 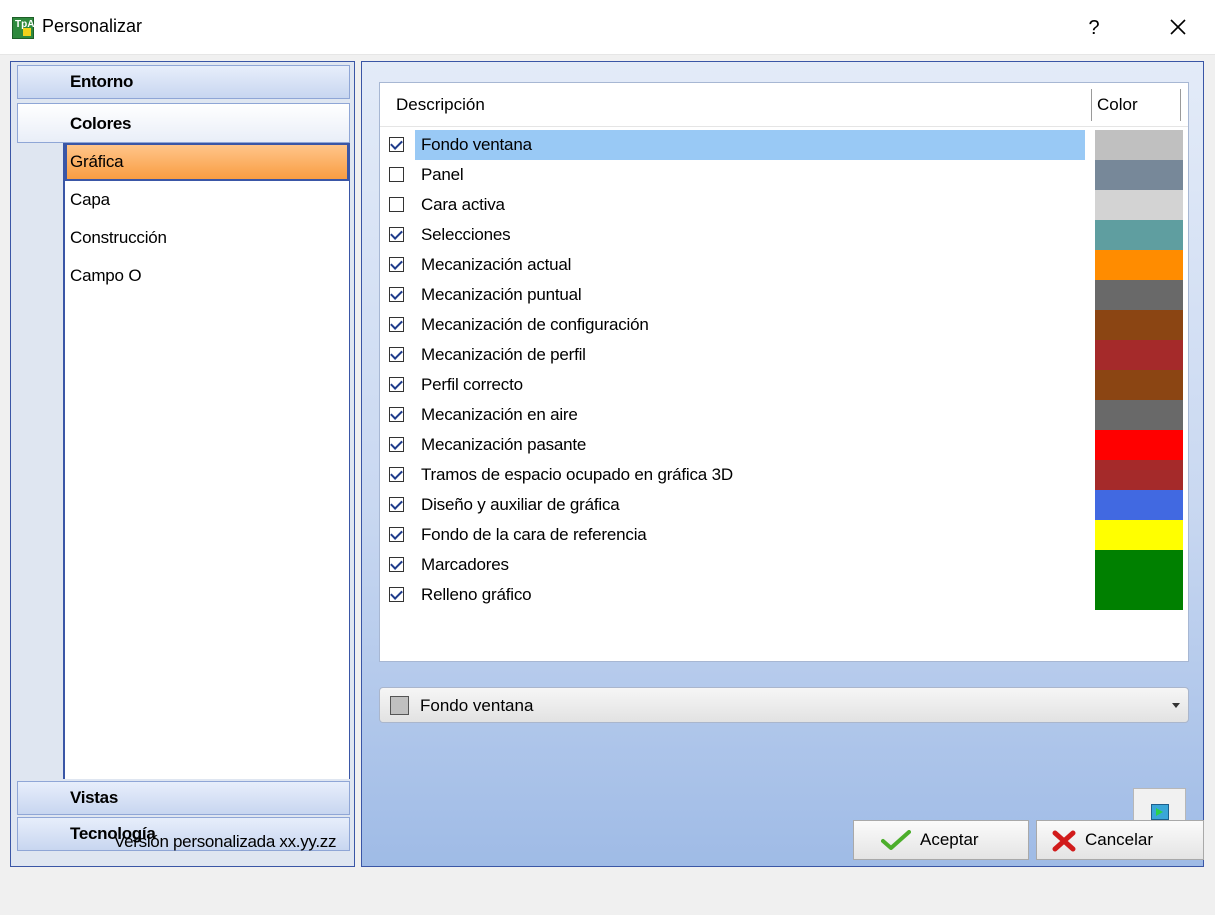 I want to click on accept-button: Aceptar, so click(x=941, y=840).